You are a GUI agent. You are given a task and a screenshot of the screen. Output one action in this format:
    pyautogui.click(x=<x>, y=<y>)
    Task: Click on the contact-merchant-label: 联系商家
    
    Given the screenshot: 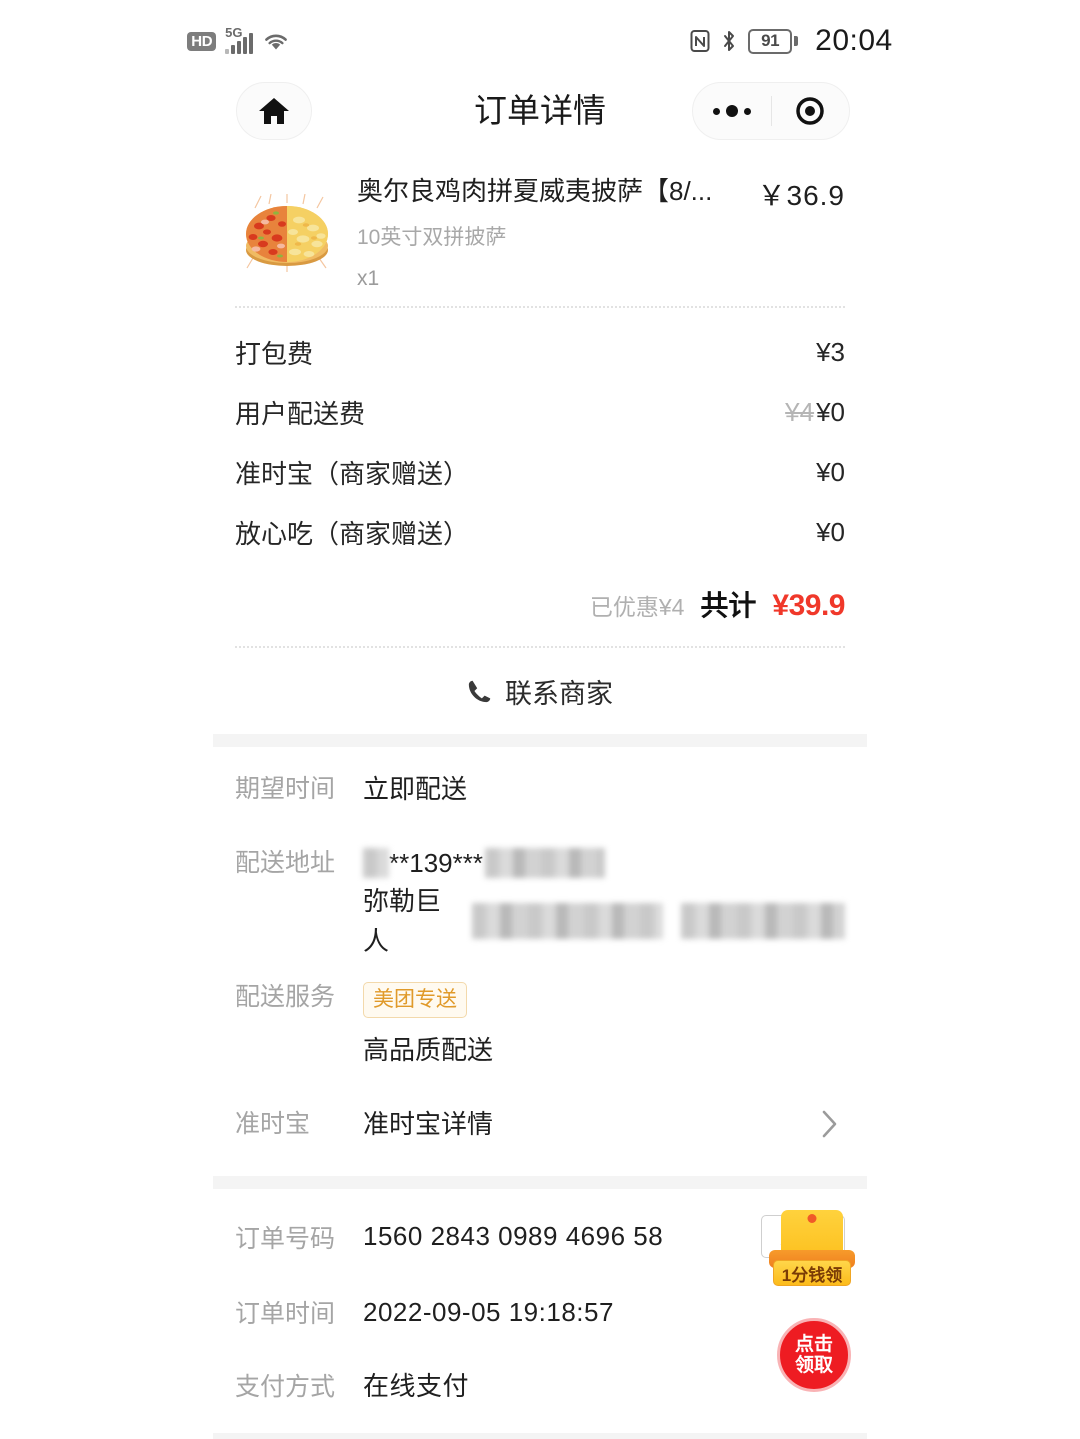 What is the action you would take?
    pyautogui.click(x=559, y=693)
    